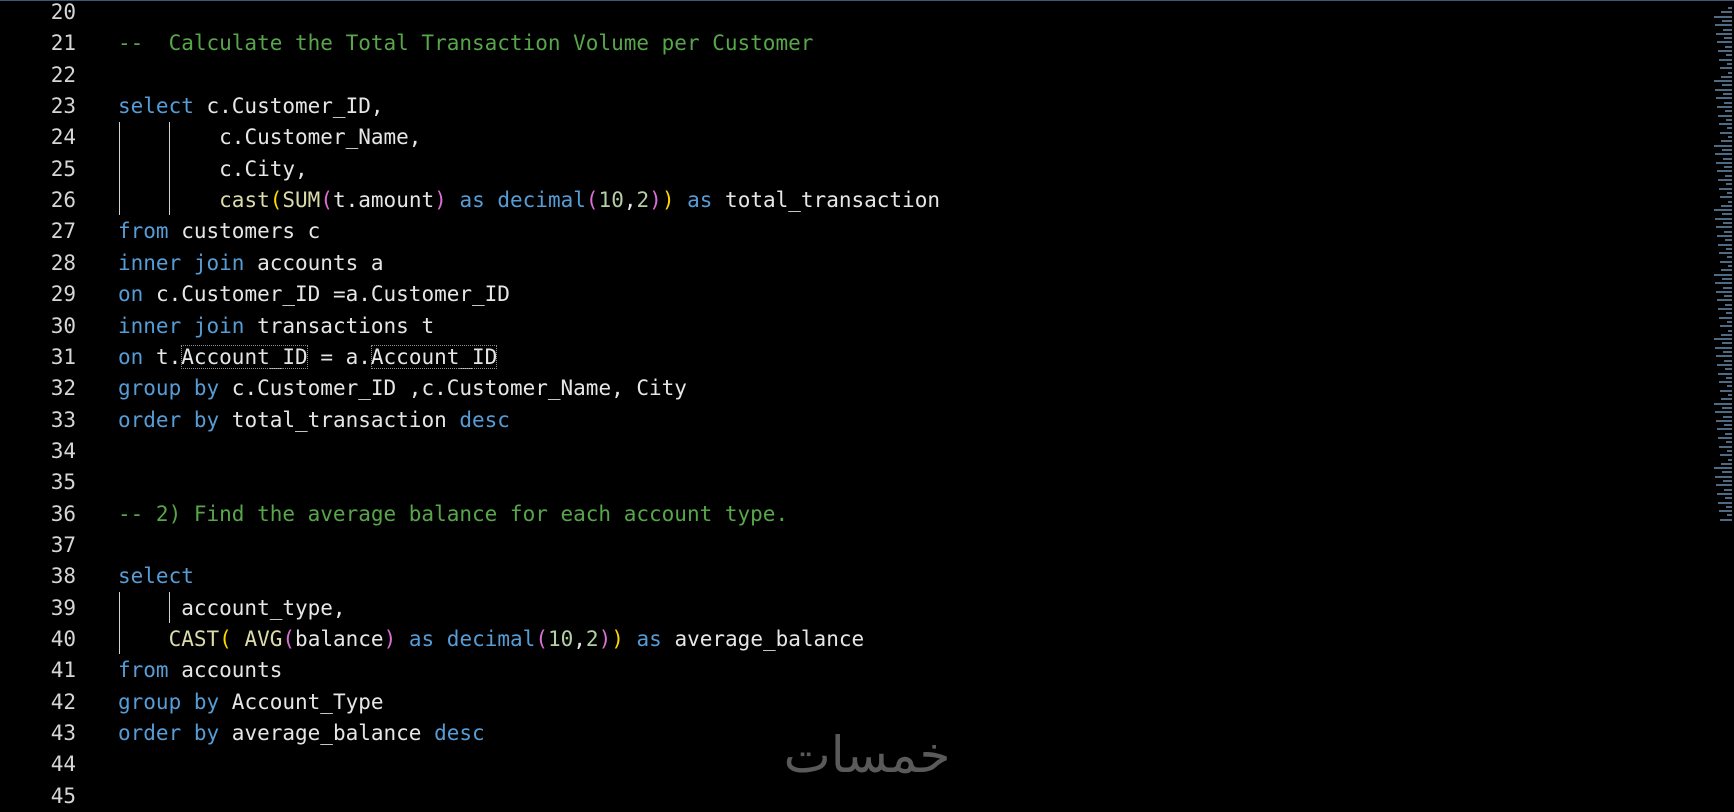 The height and width of the screenshot is (812, 1734). Describe the element at coordinates (840, 670) in the screenshot. I see `code-line: 41 from accounts` at that location.